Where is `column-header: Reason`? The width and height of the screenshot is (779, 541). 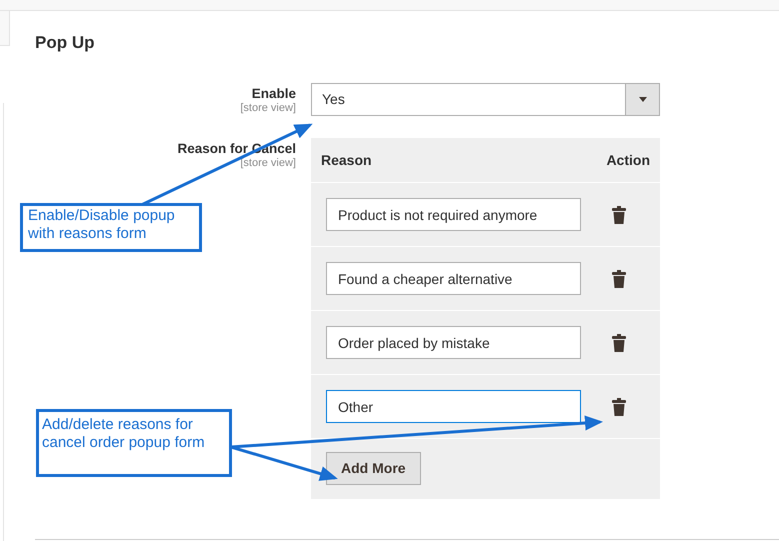 column-header: Reason is located at coordinates (346, 160).